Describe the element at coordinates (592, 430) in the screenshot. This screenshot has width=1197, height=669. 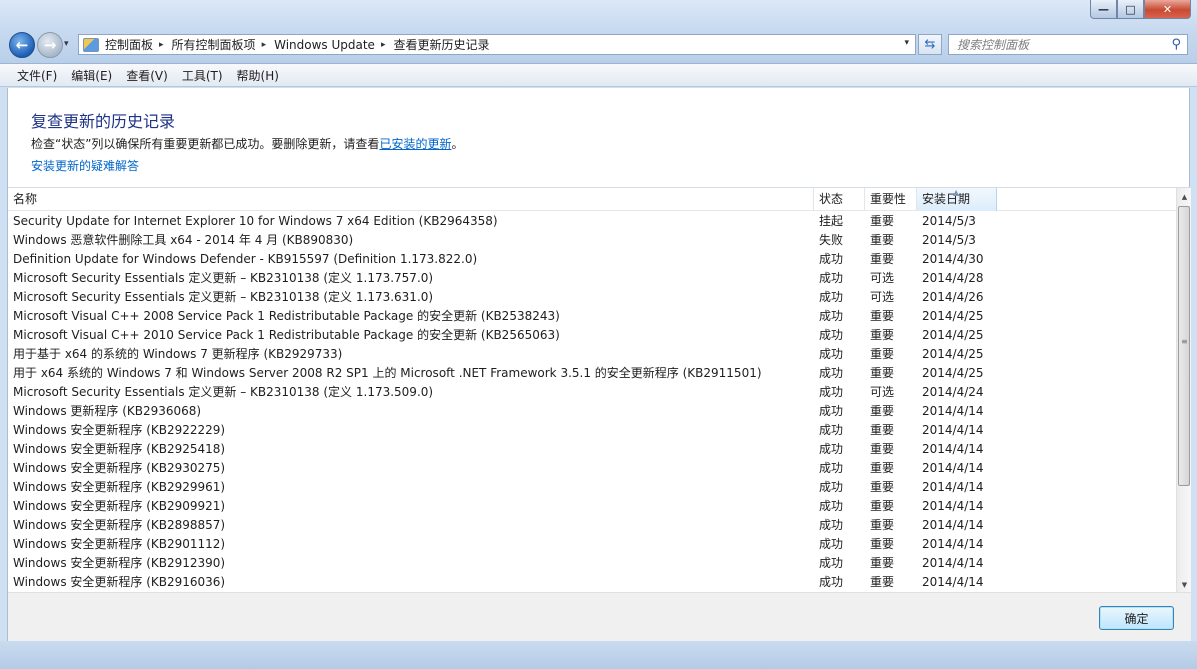
I see `table-row: Windows 安全更新程序 (KB2922229) 成功 重要 2014/4/14` at that location.